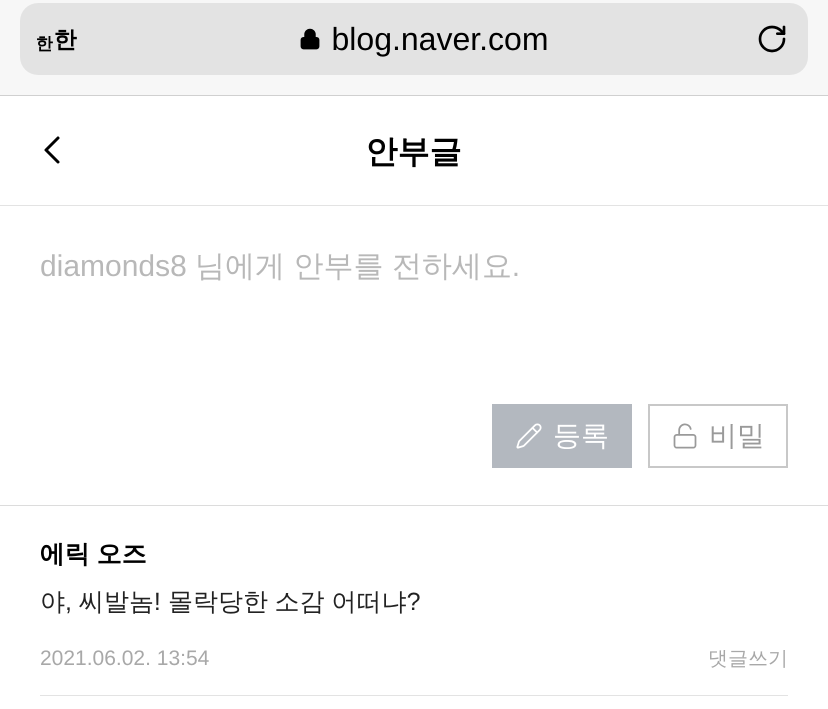 This screenshot has height=709, width=828. Describe the element at coordinates (772, 39) in the screenshot. I see `reload-icon` at that location.